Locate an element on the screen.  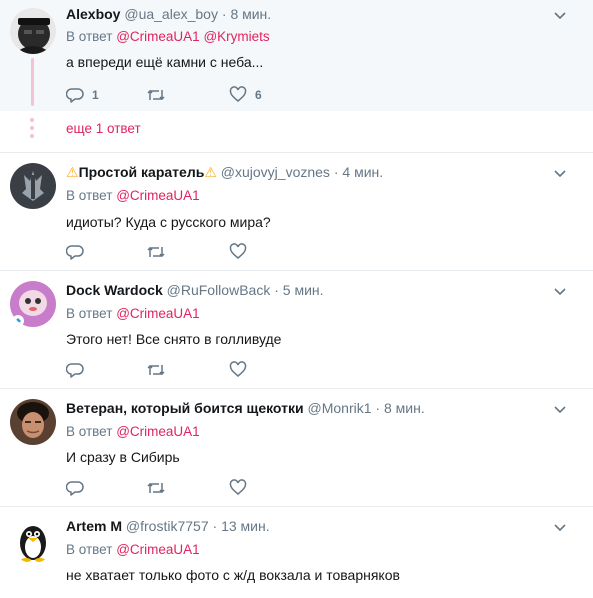
reply-button: 1 is located at coordinates (82, 95).